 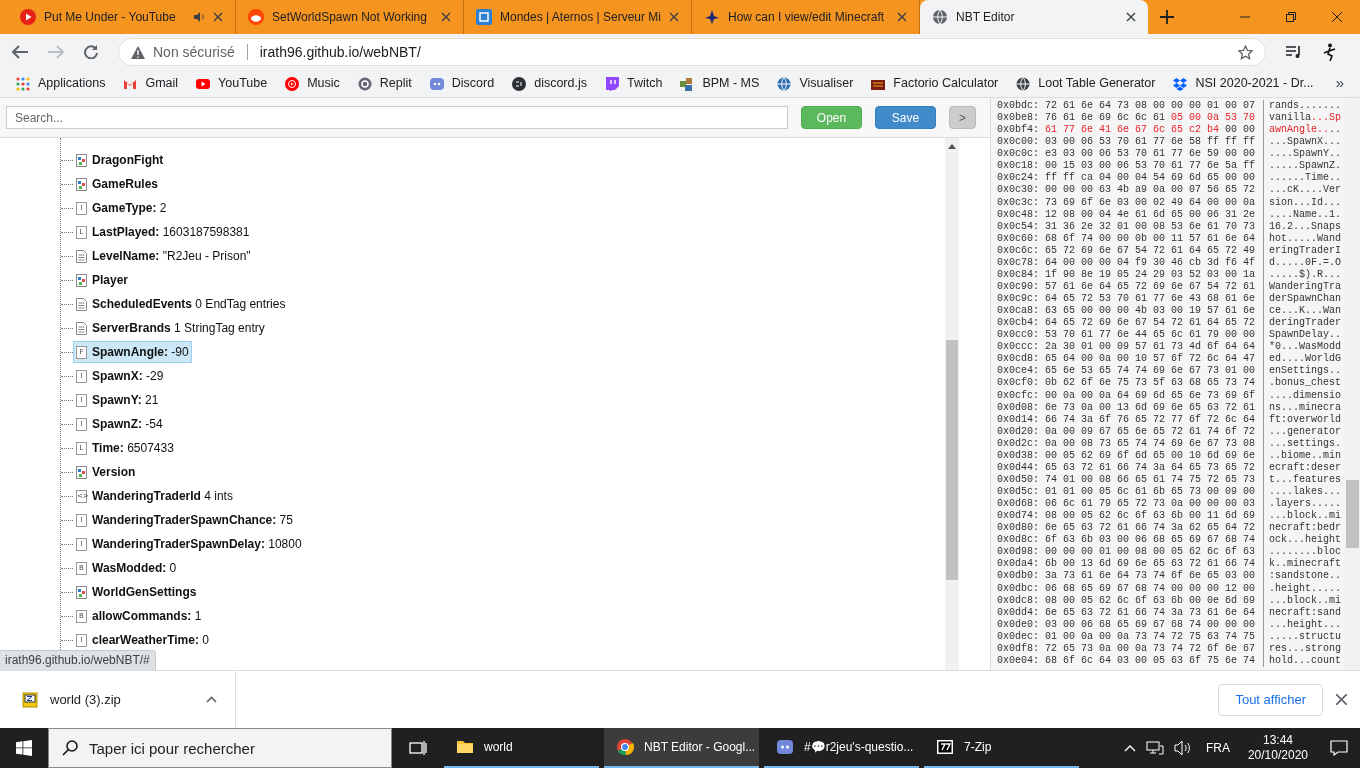 I want to click on bookmark-link: Applications, so click(x=72, y=83).